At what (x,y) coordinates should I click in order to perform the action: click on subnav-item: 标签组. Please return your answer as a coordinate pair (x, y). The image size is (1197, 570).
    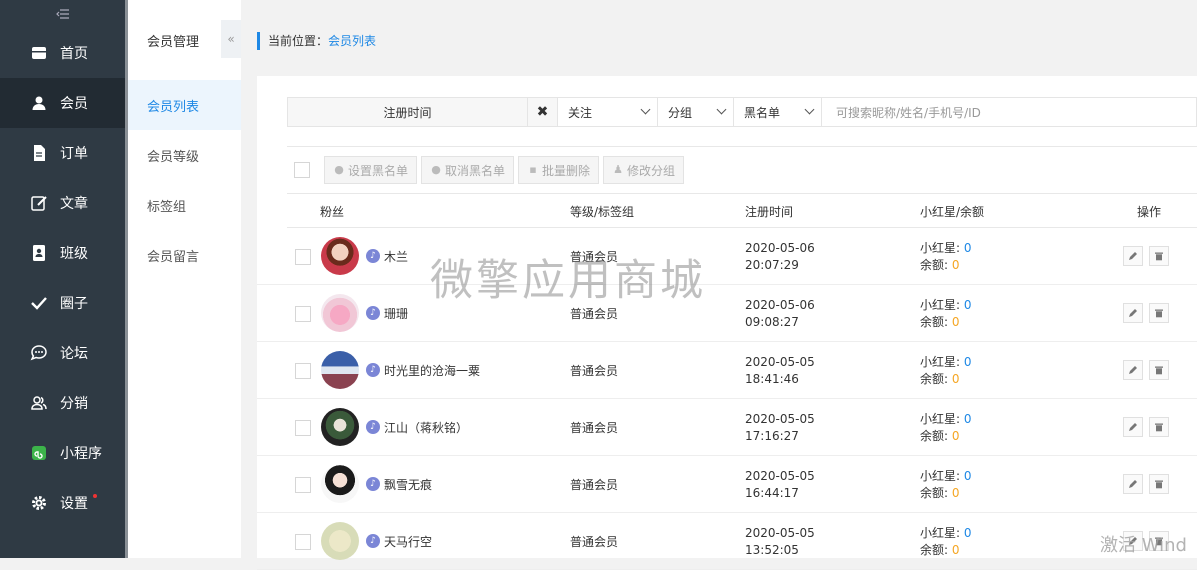
    Looking at the image, I should click on (184, 205).